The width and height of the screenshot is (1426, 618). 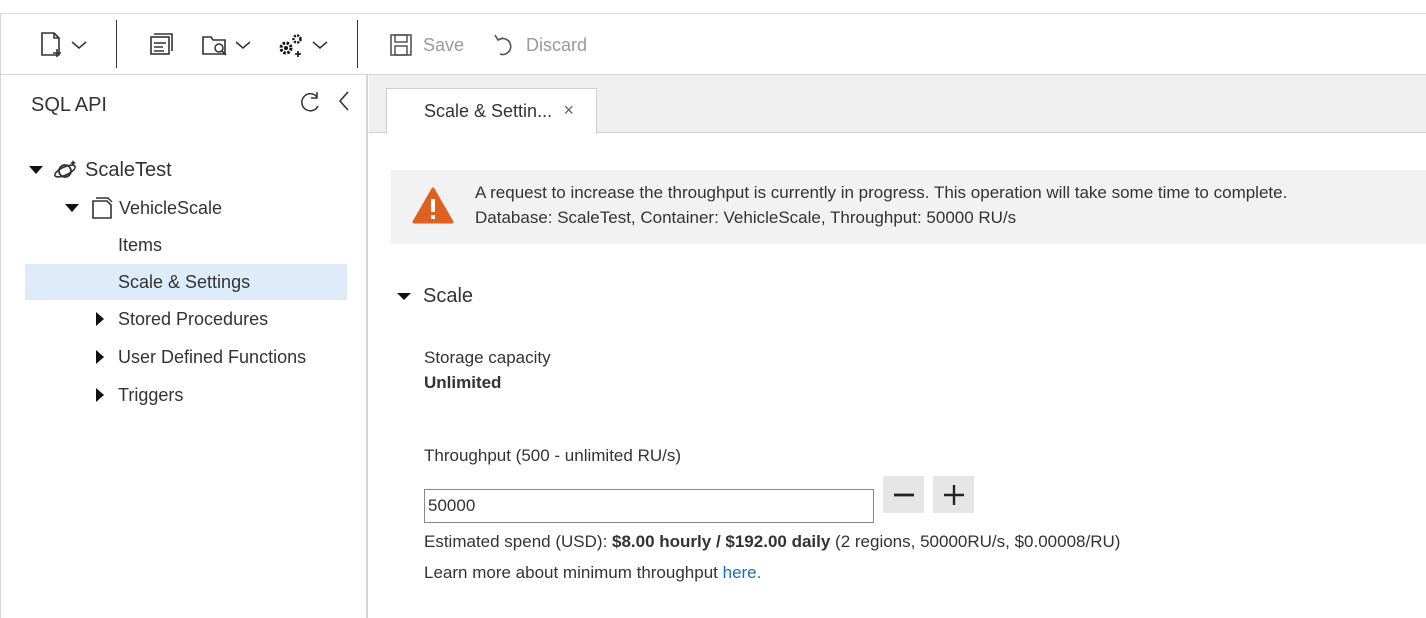 I want to click on increase-throughput-button, so click(x=953, y=494).